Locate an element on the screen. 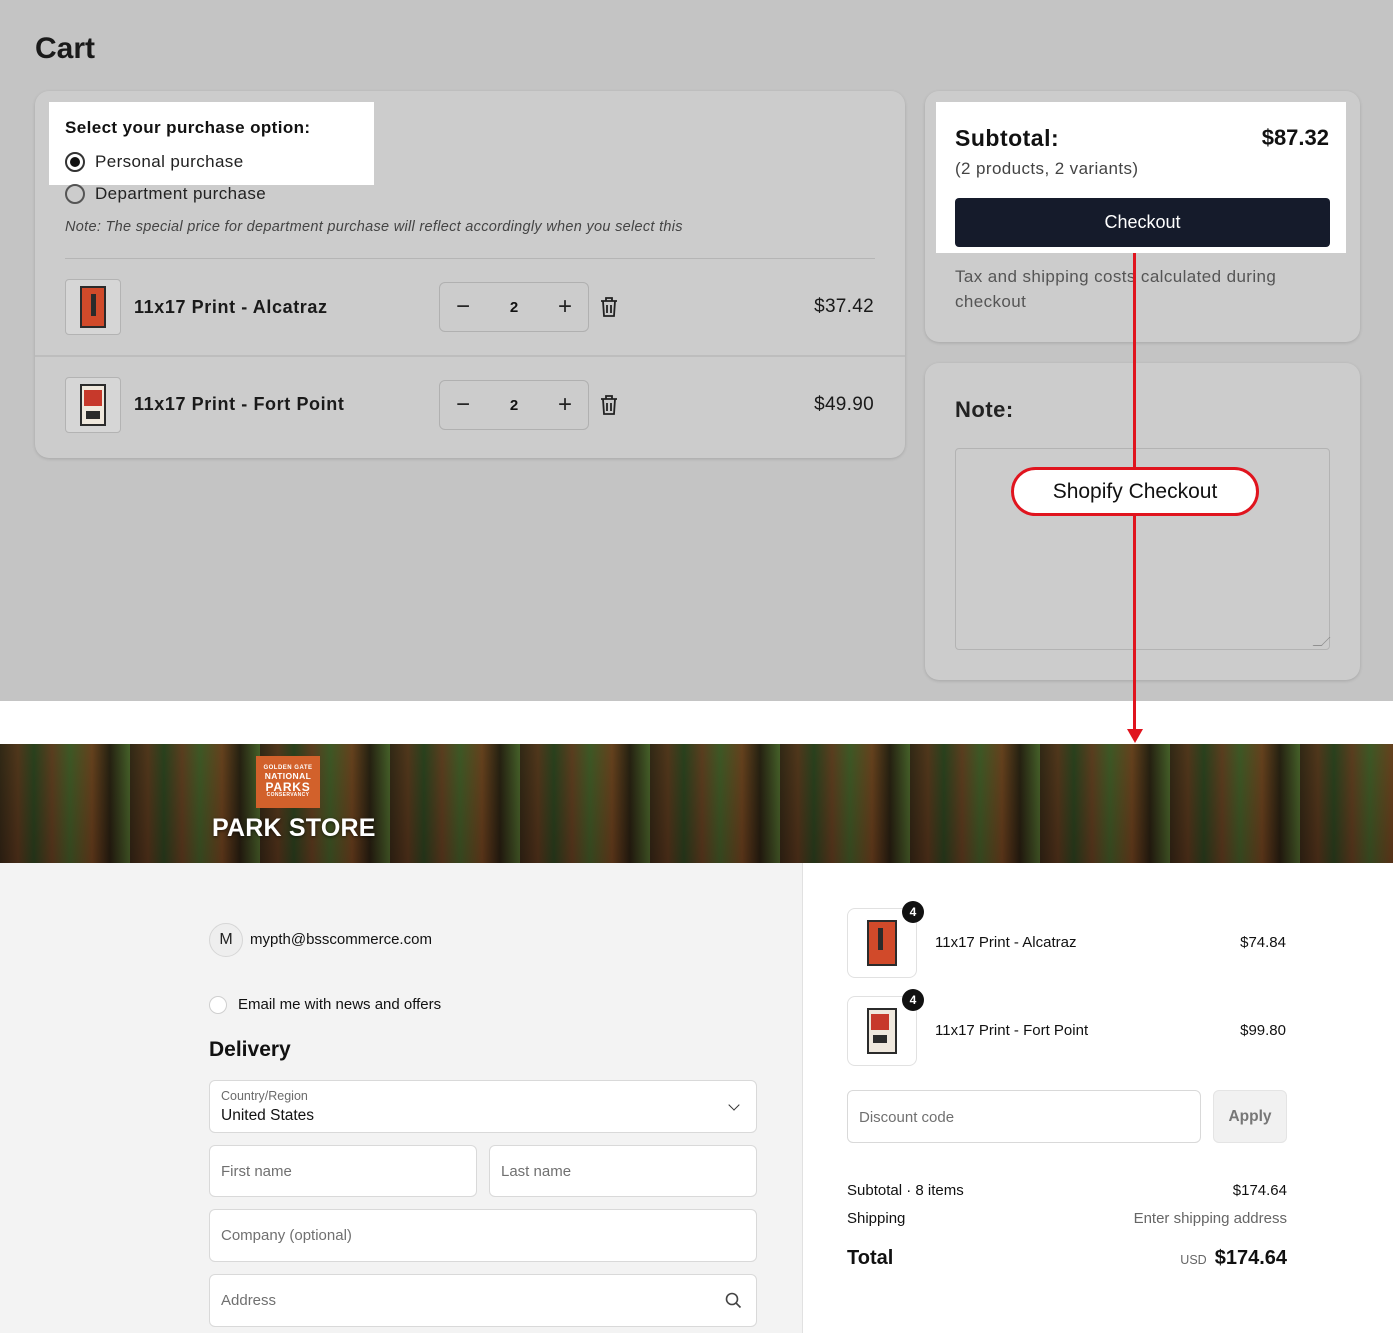 Image resolution: width=1393 pixels, height=1333 pixels. first-name-input: First name is located at coordinates (343, 1171).